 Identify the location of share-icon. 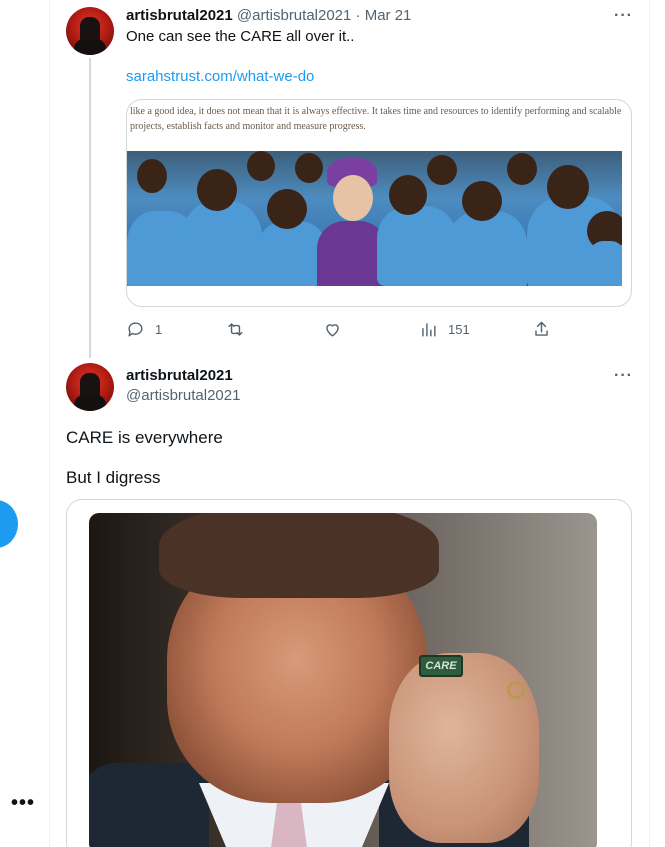
(541, 328).